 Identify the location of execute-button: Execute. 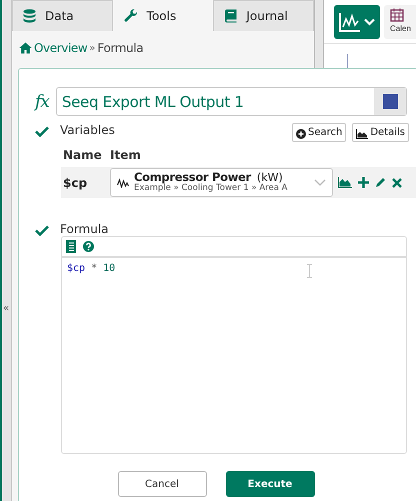
(270, 484).